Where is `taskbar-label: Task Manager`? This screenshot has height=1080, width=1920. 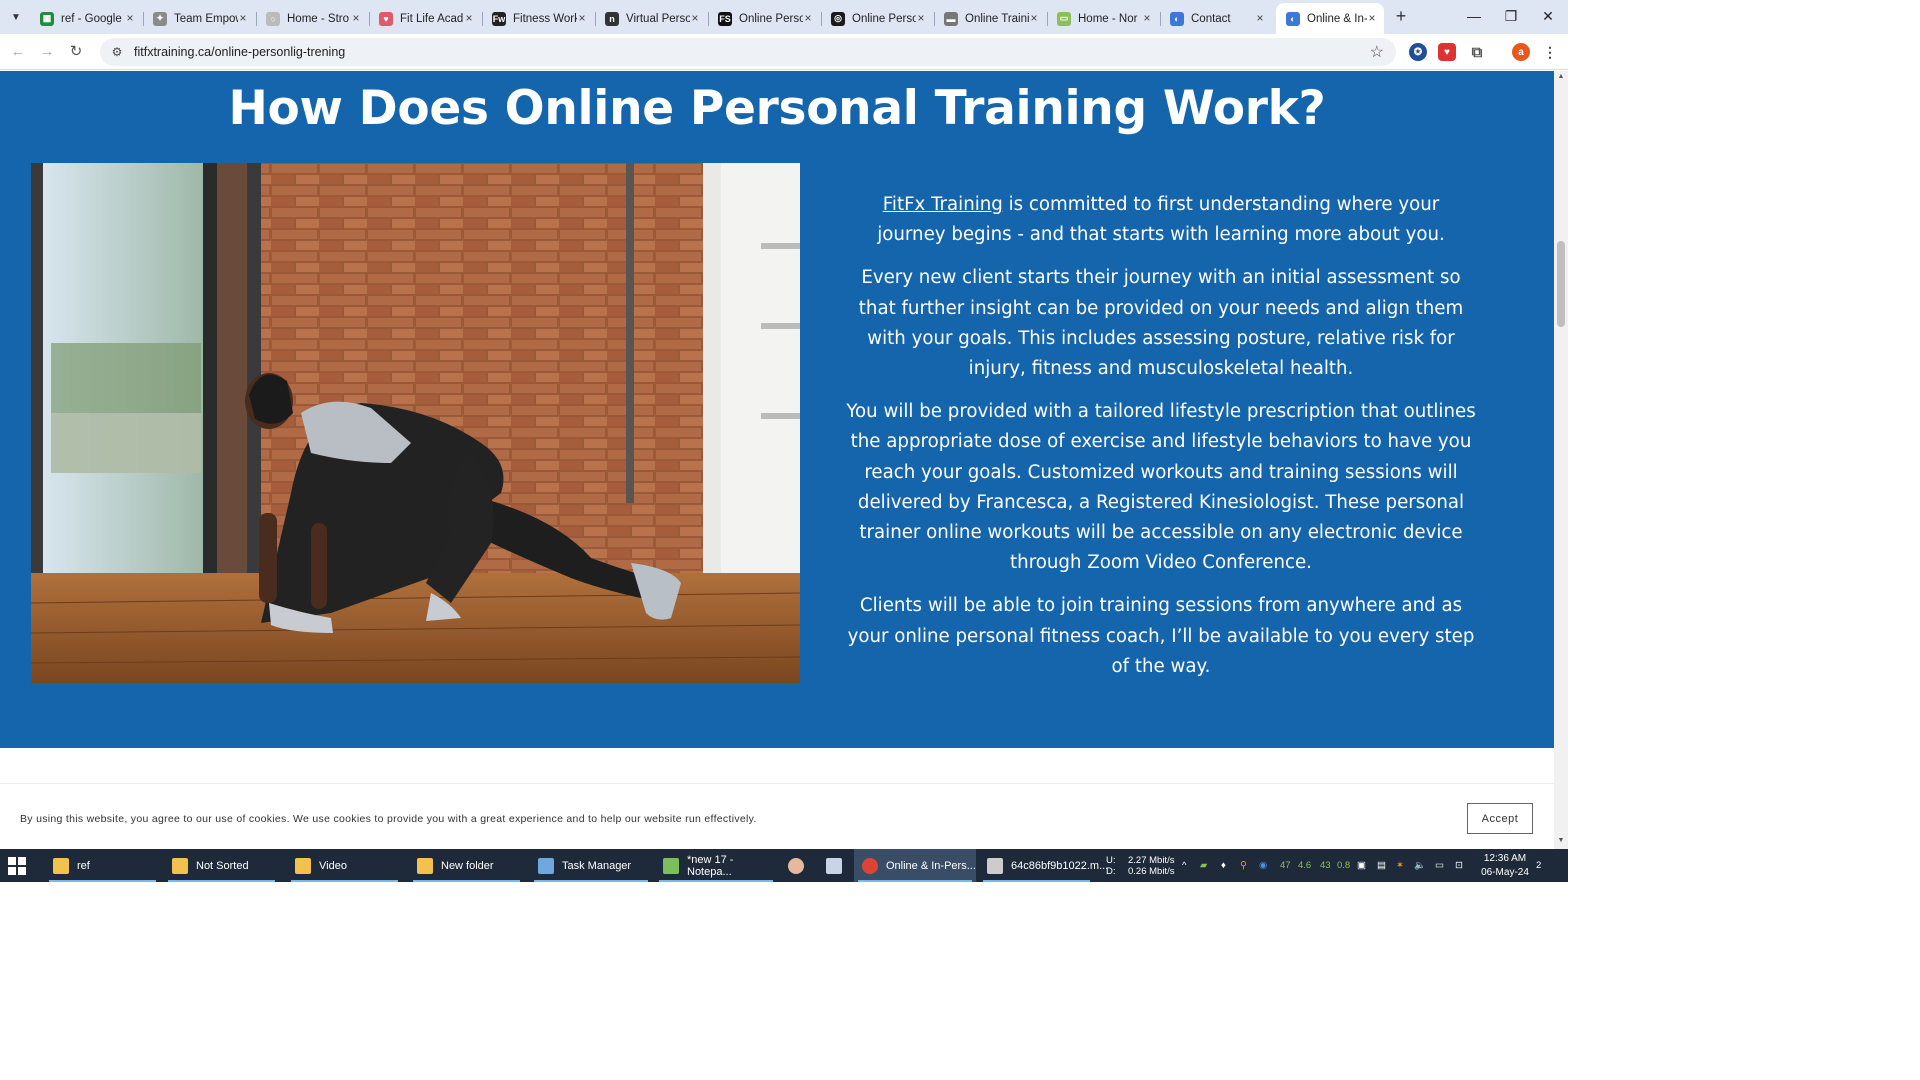
taskbar-label: Task Manager is located at coordinates (597, 865).